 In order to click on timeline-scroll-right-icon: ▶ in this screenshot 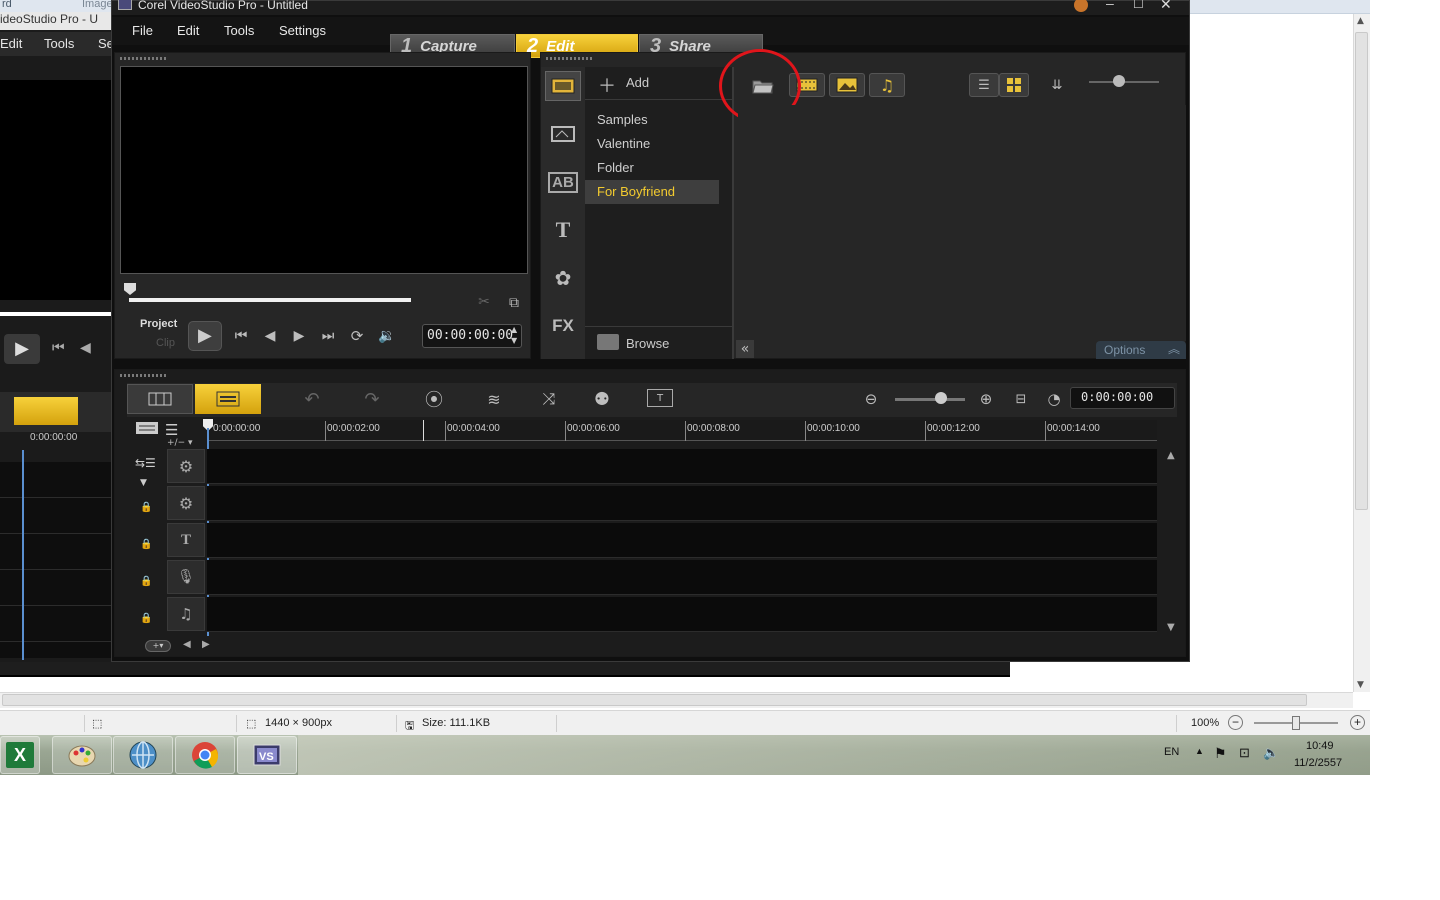, I will do `click(206, 644)`.